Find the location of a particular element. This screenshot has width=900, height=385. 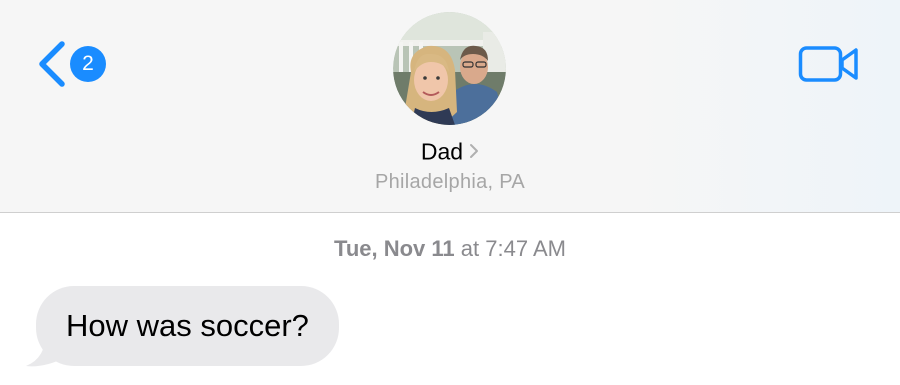

chevron-right-icon is located at coordinates (474, 150).